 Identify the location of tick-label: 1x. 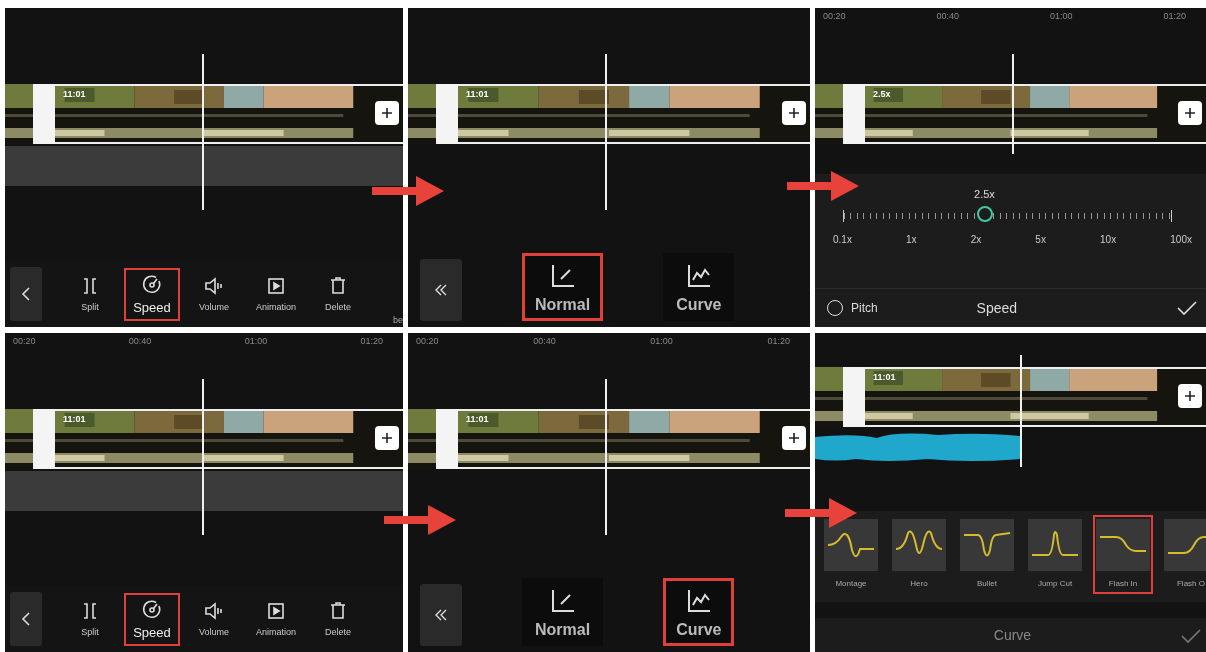
(911, 239).